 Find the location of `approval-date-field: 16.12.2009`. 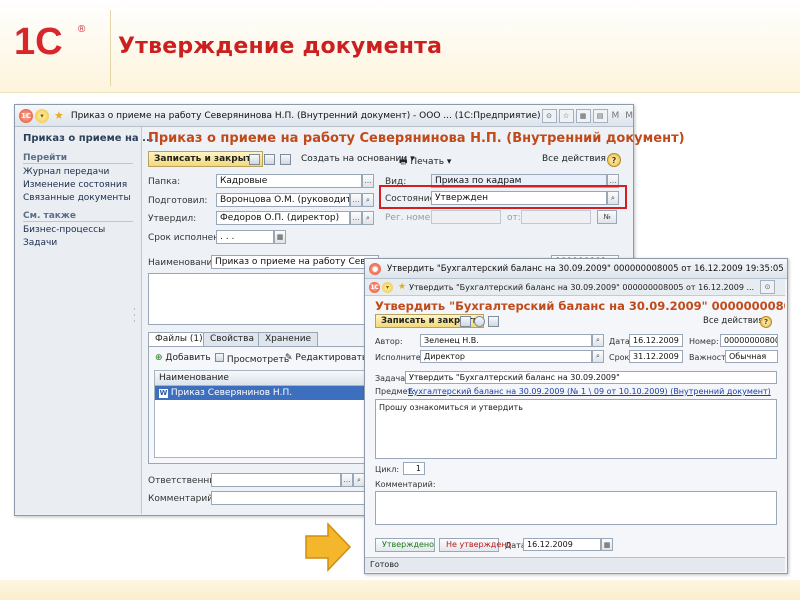

approval-date-field: 16.12.2009 is located at coordinates (562, 544).